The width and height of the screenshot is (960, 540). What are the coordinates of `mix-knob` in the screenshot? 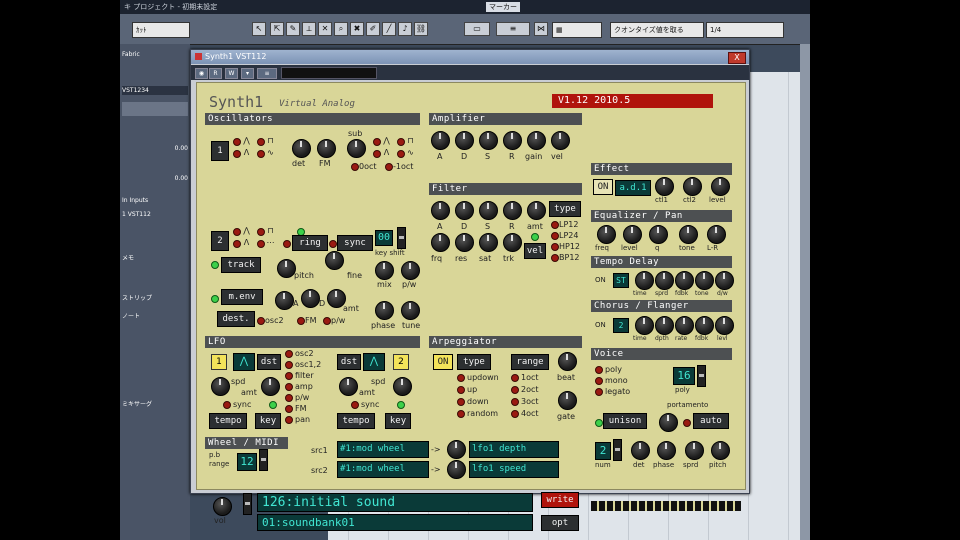 It's located at (384, 270).